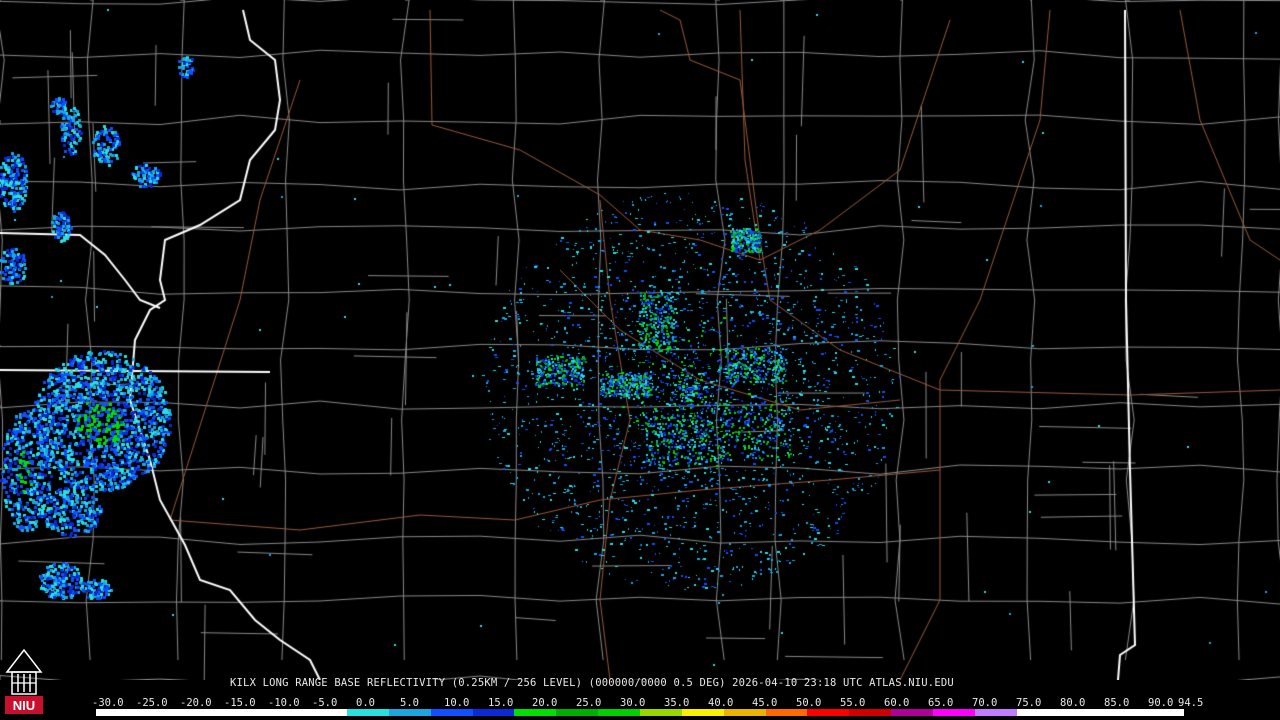  Describe the element at coordinates (1117, 703) in the screenshot. I see `scale-label: 85.0` at that location.